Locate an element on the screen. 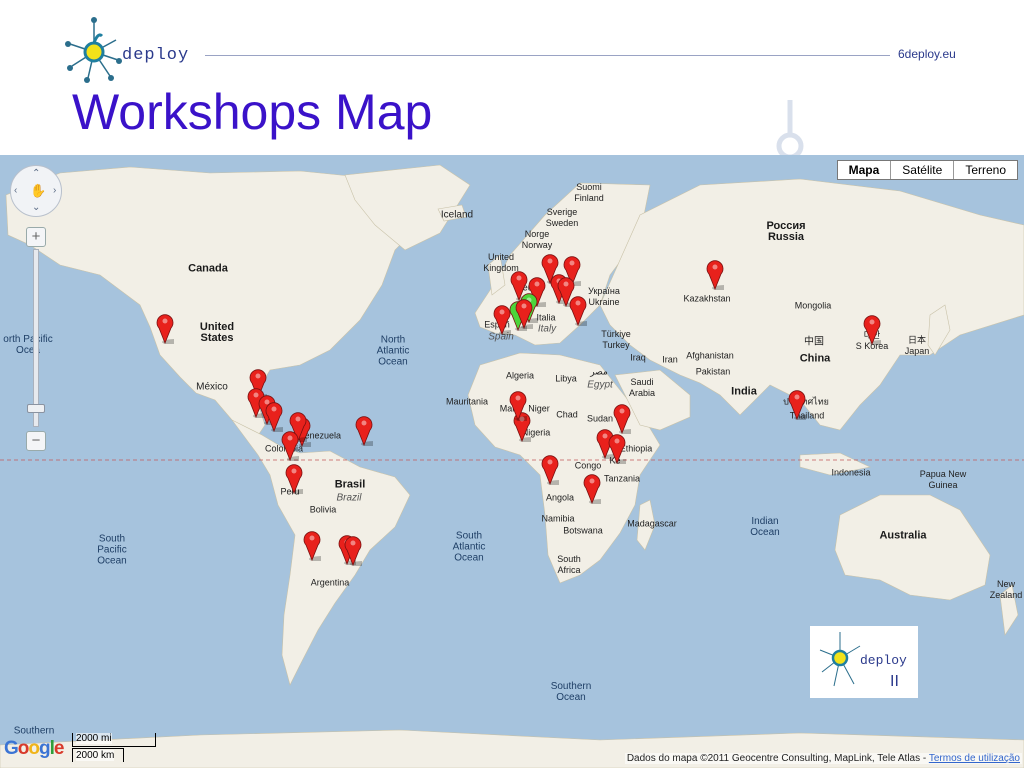 This screenshot has width=1024, height=768. label-egypt-native: مصر is located at coordinates (599, 371).